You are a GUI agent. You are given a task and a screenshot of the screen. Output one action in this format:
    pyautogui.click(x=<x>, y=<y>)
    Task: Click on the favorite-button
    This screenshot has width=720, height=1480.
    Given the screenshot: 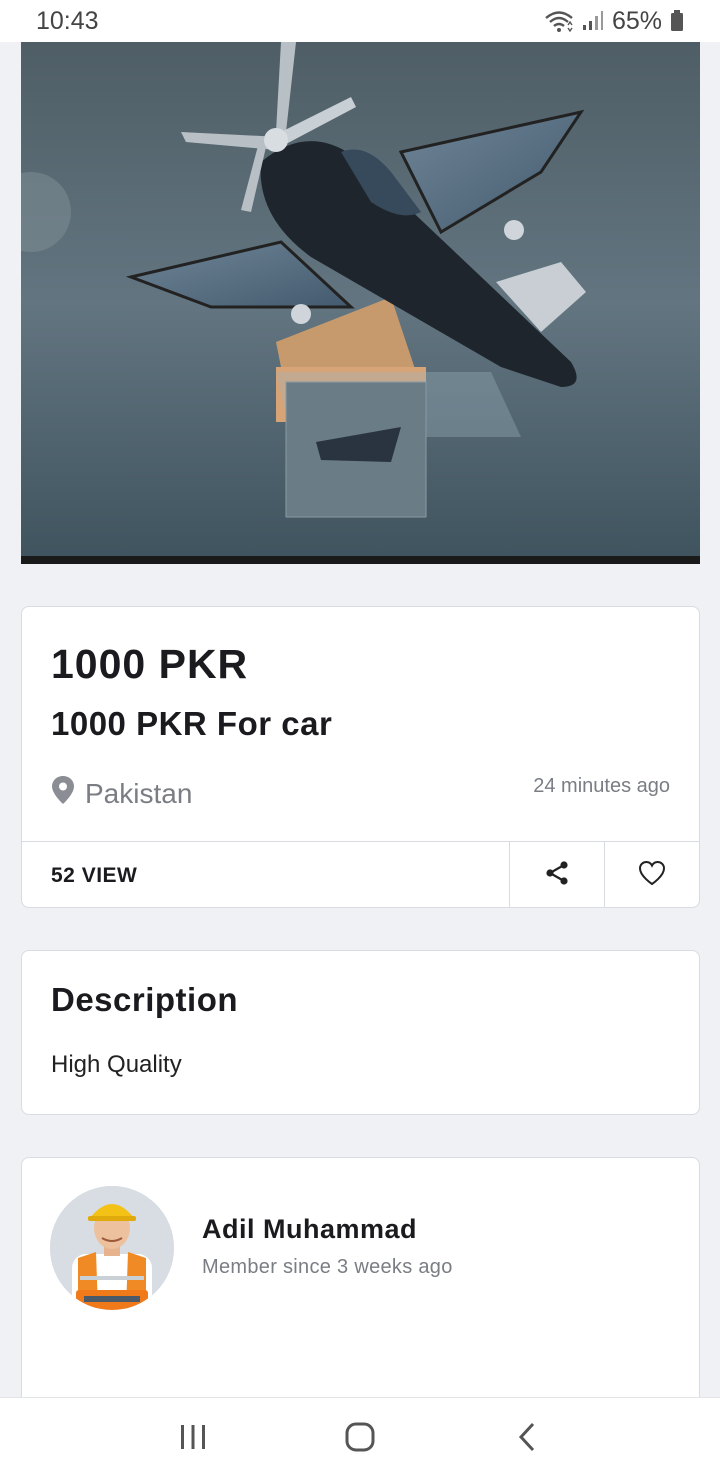 What is the action you would take?
    pyautogui.click(x=651, y=874)
    